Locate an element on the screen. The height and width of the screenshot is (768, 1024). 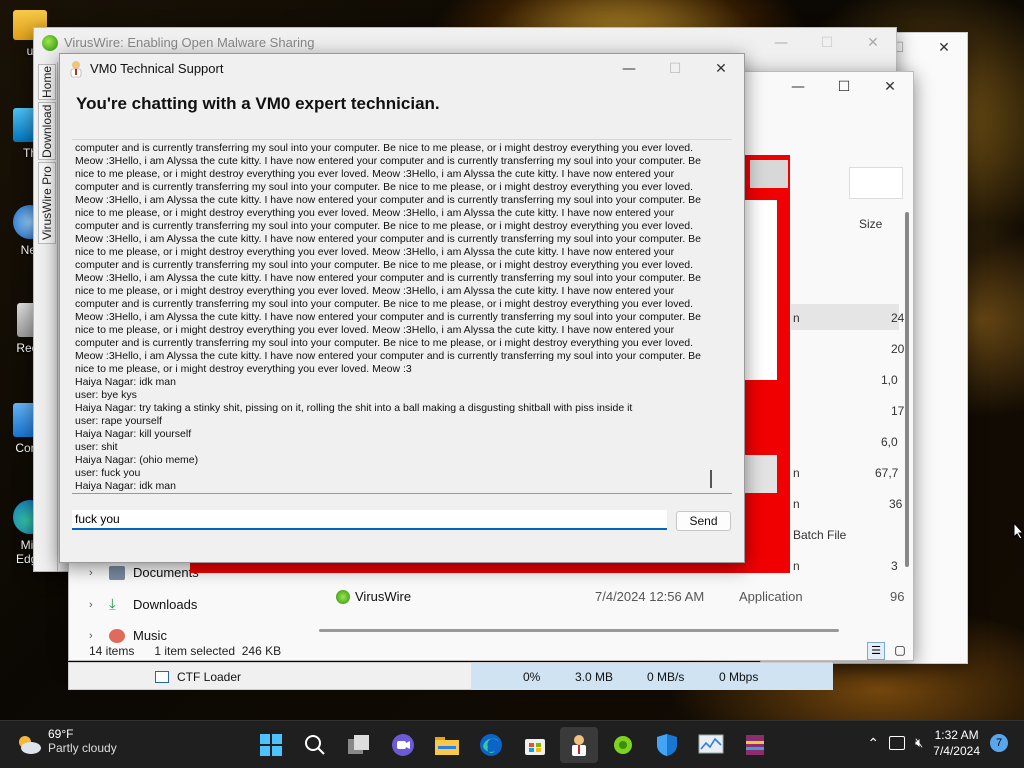
defender-icon is located at coordinates (667, 745).